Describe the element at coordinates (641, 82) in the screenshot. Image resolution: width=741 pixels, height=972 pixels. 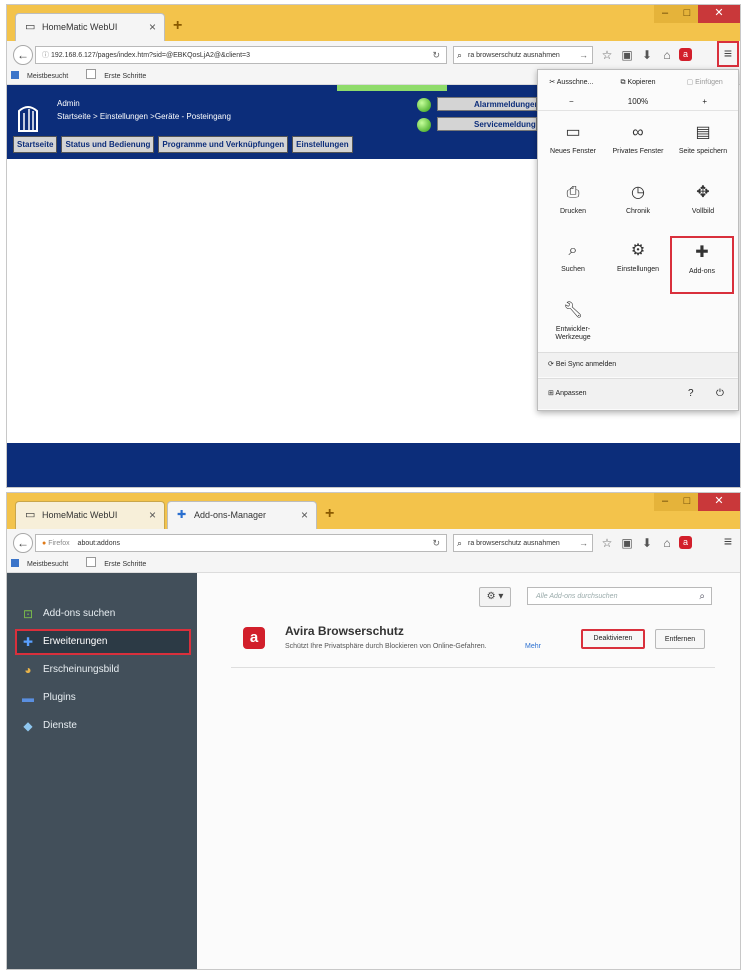
I see `copy-label: Kopieren` at that location.